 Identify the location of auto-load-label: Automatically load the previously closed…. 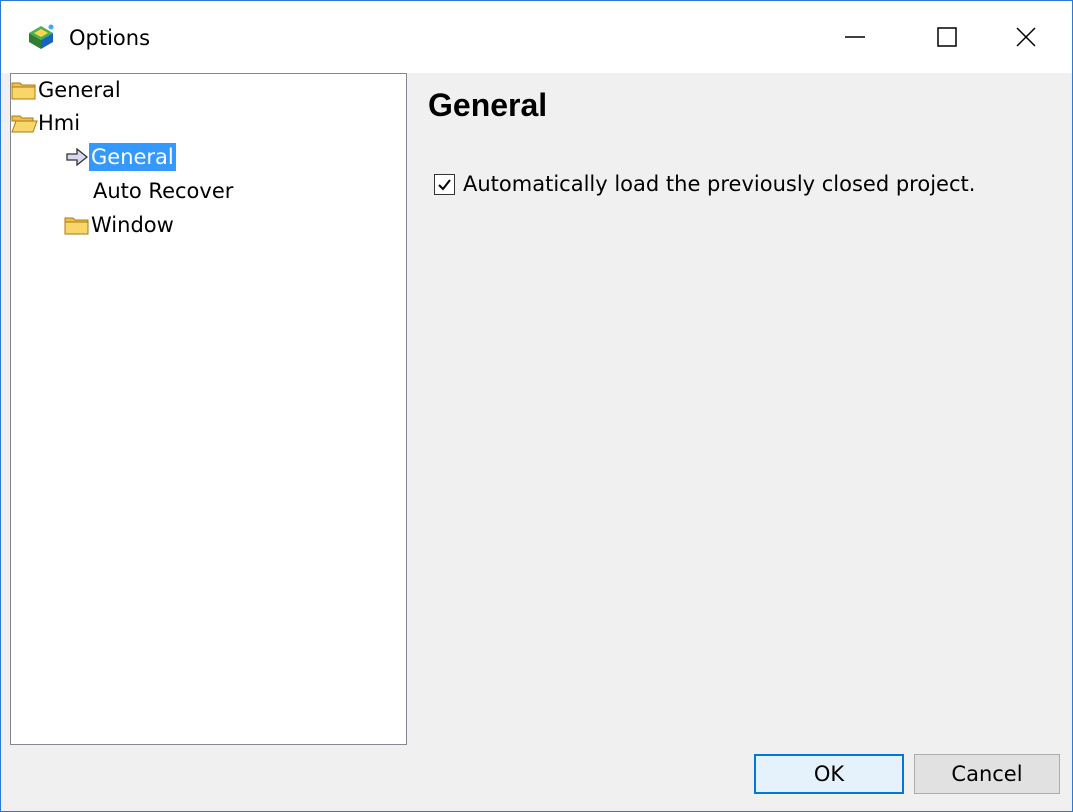
(719, 184).